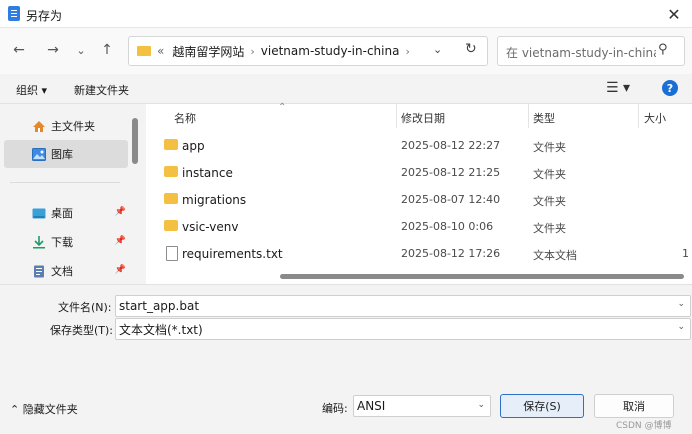 The width and height of the screenshot is (692, 434). Describe the element at coordinates (451, 172) in the screenshot. I see `file-date: 2025-08-12 21:25` at that location.